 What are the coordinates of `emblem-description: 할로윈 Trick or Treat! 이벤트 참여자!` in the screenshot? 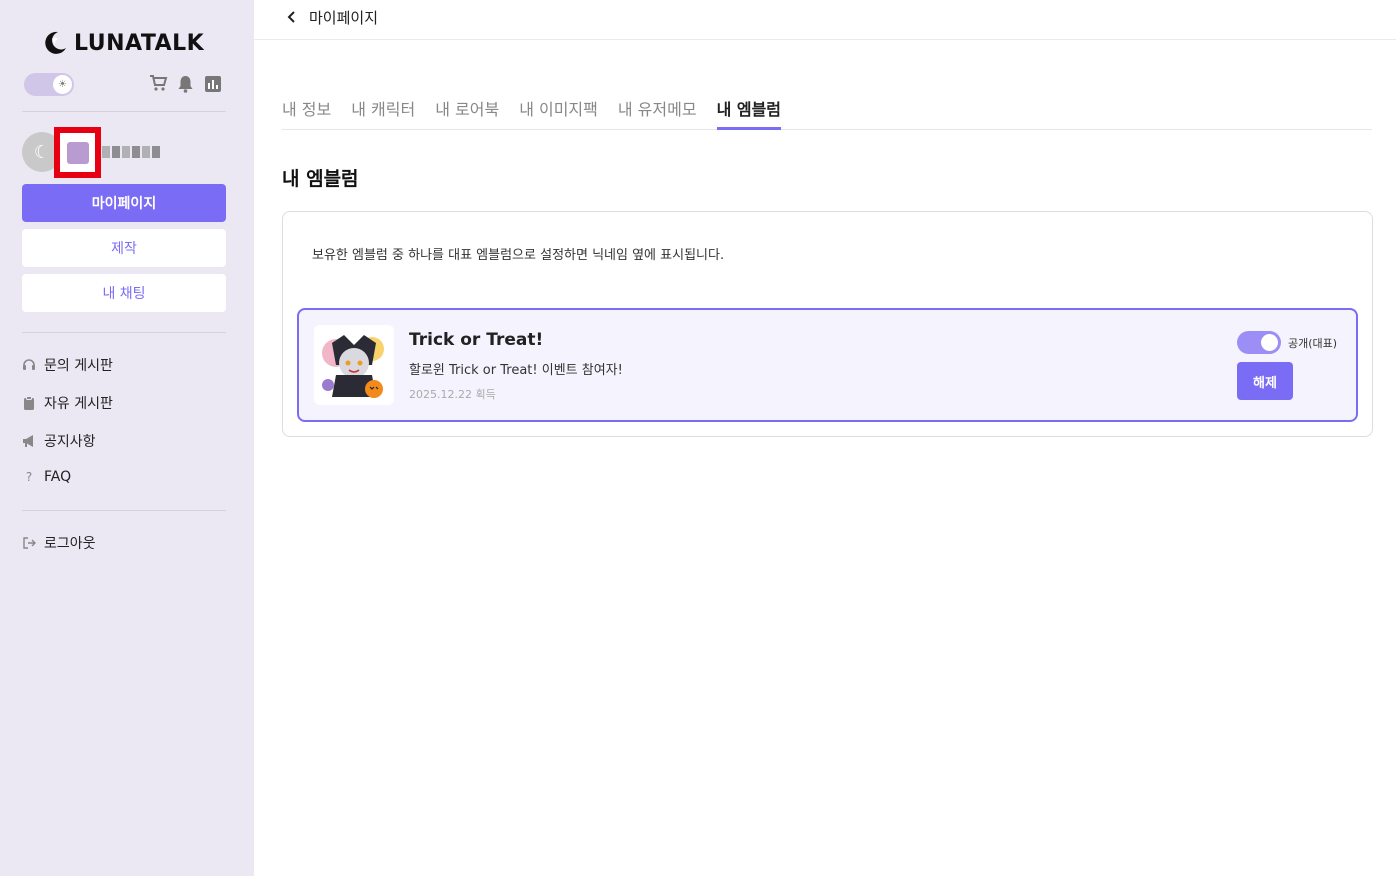 It's located at (516, 370).